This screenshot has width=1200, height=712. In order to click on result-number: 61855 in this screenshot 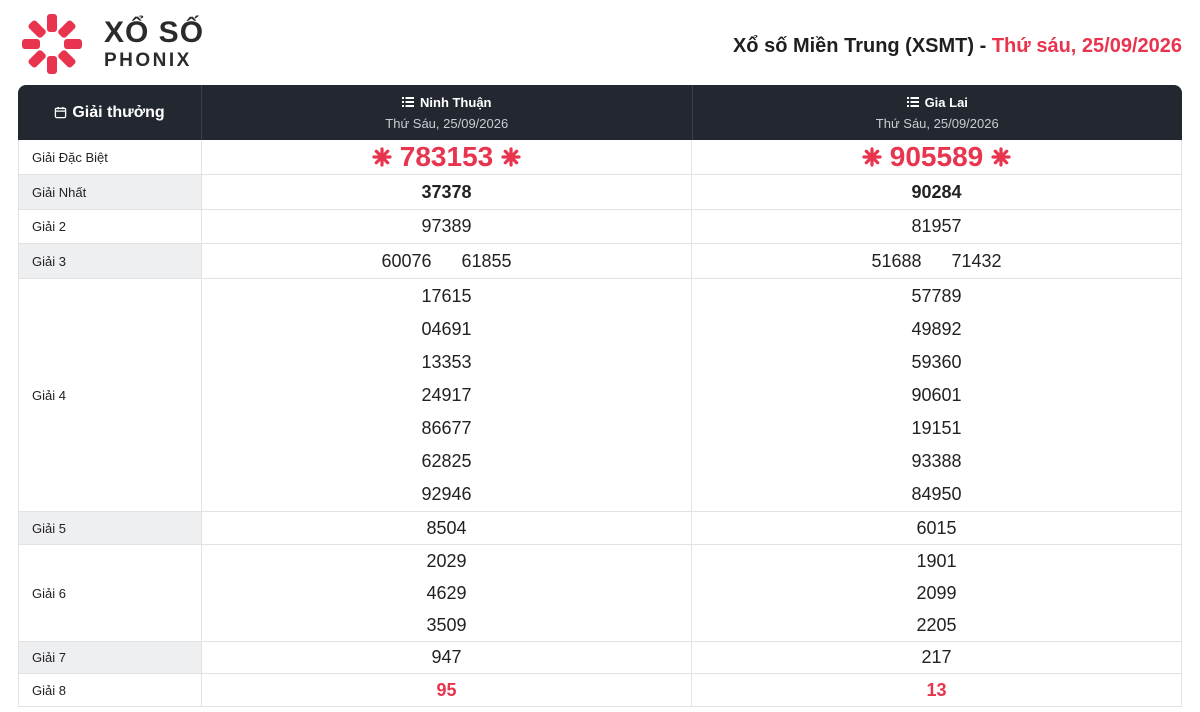, I will do `click(486, 260)`.